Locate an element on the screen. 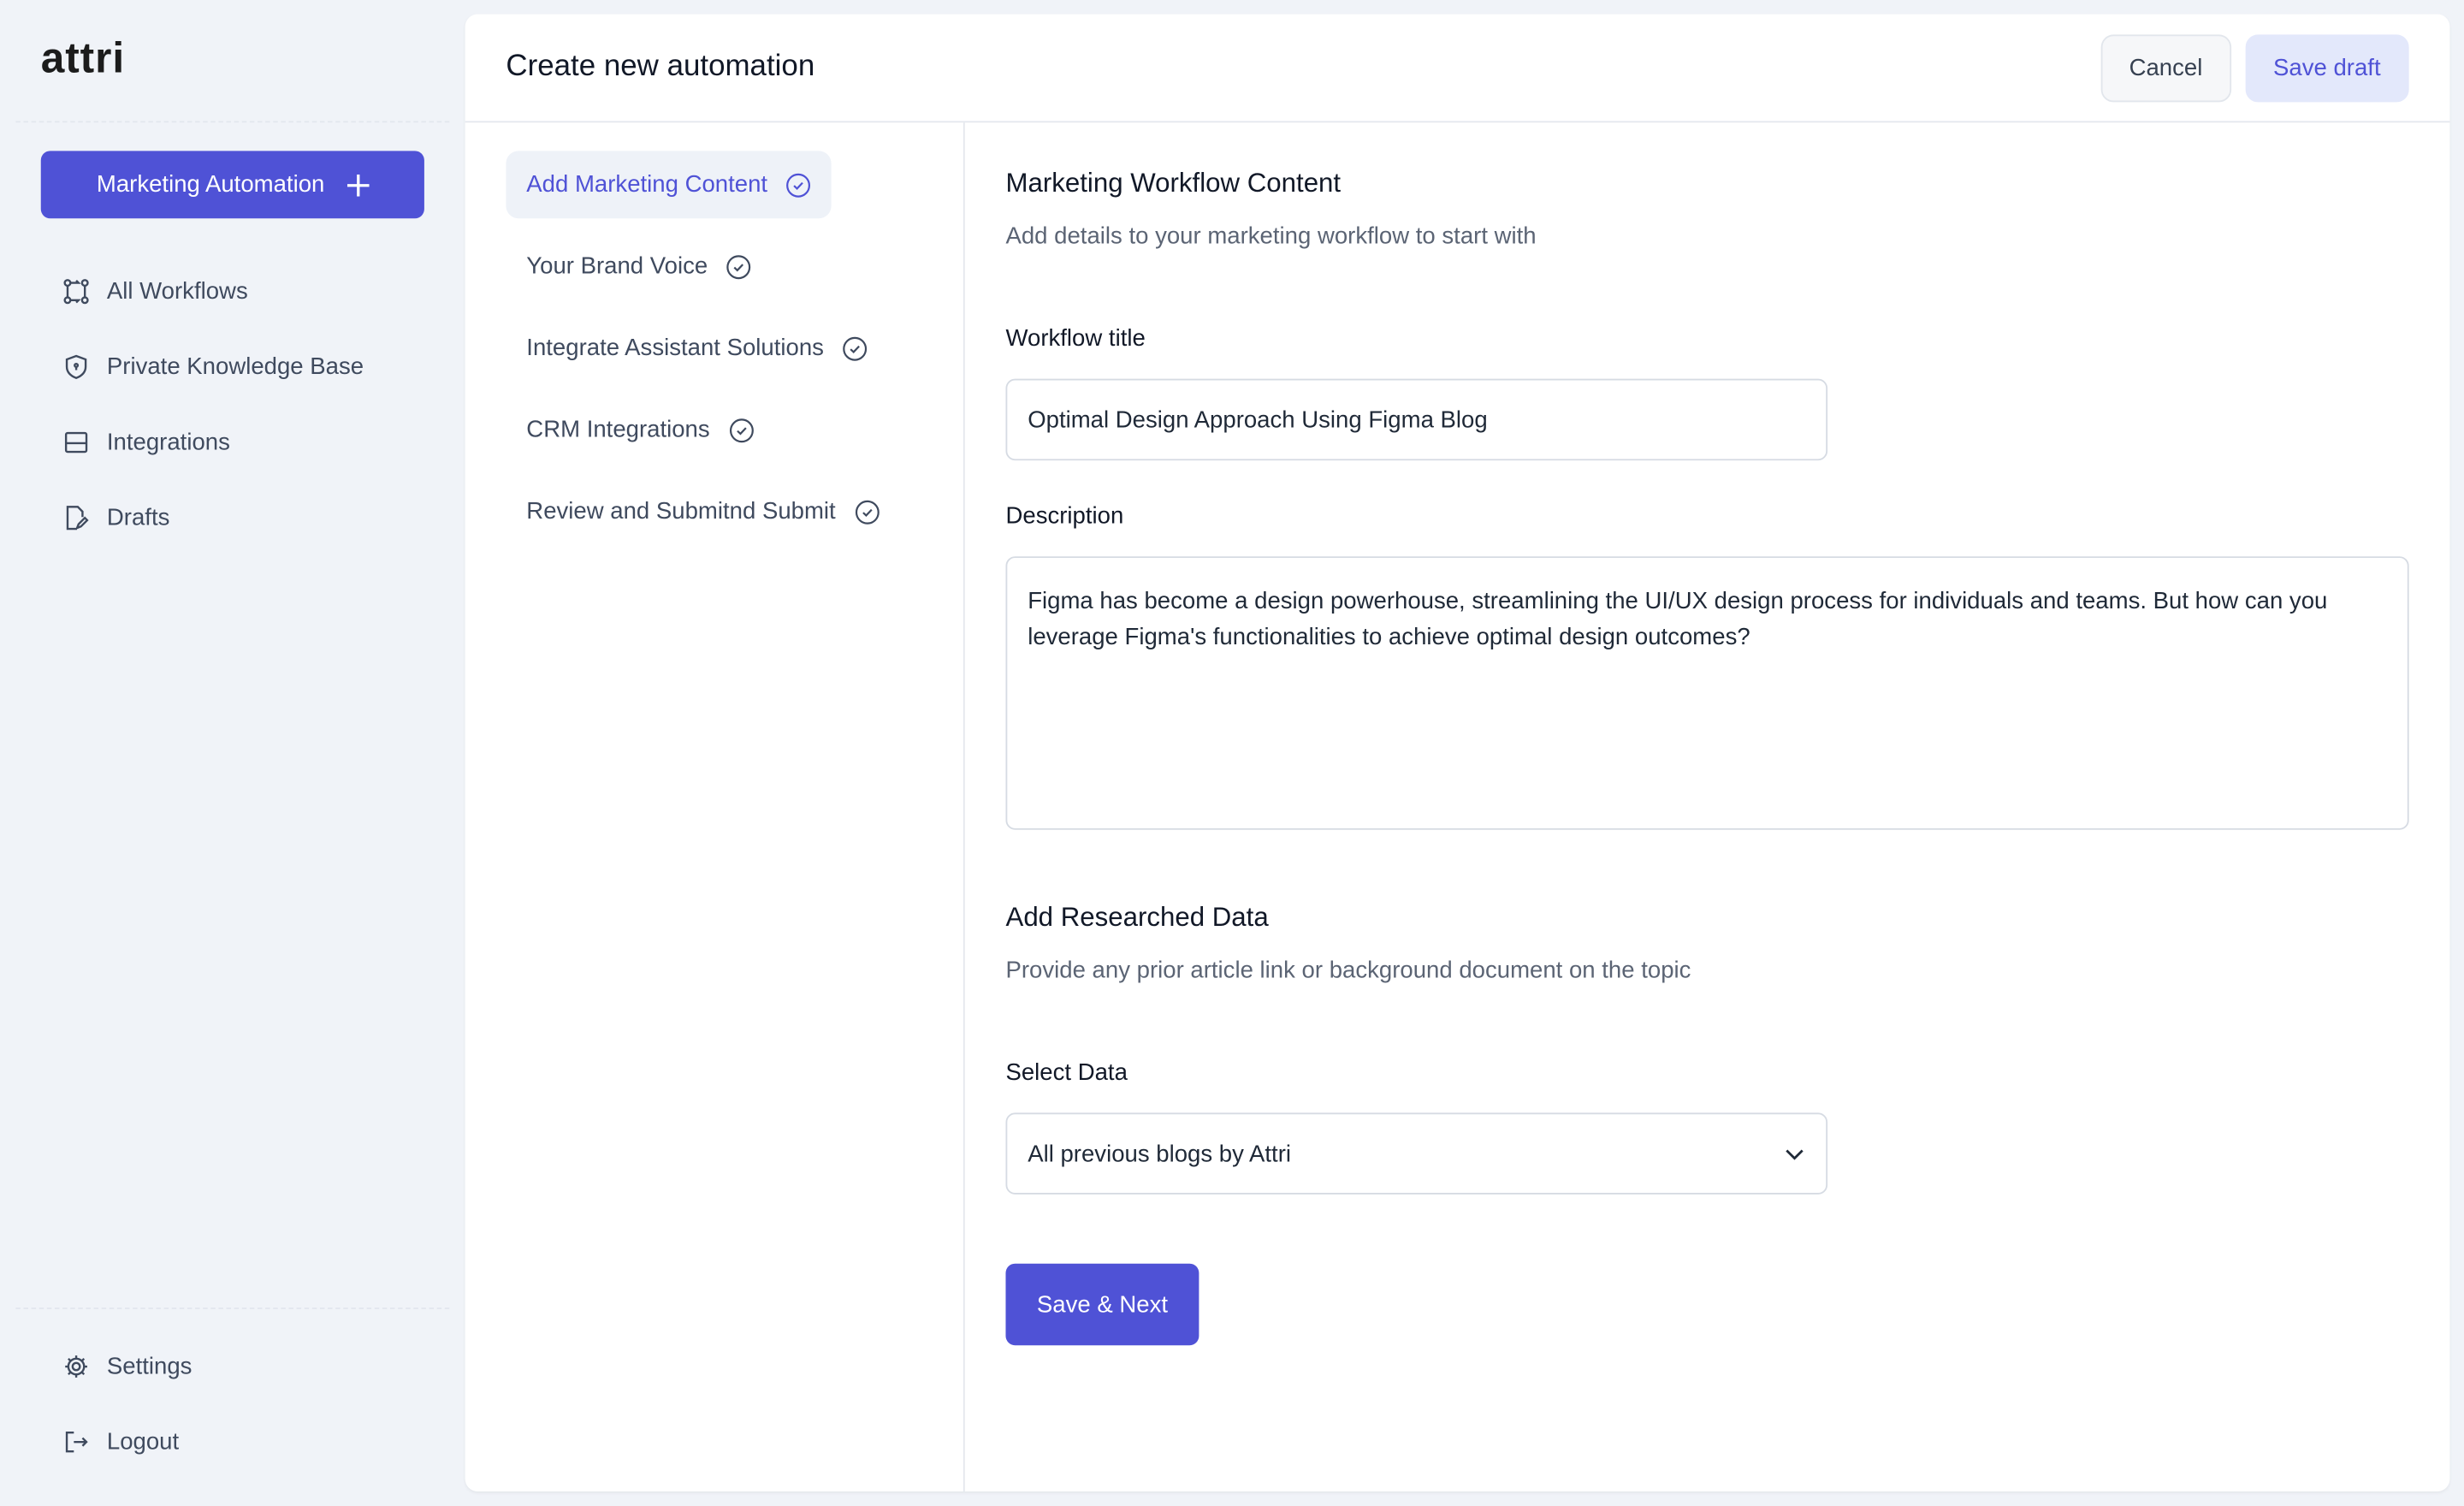 This screenshot has width=2464, height=1506. section-title: Marketing Workflow Content is located at coordinates (1173, 184).